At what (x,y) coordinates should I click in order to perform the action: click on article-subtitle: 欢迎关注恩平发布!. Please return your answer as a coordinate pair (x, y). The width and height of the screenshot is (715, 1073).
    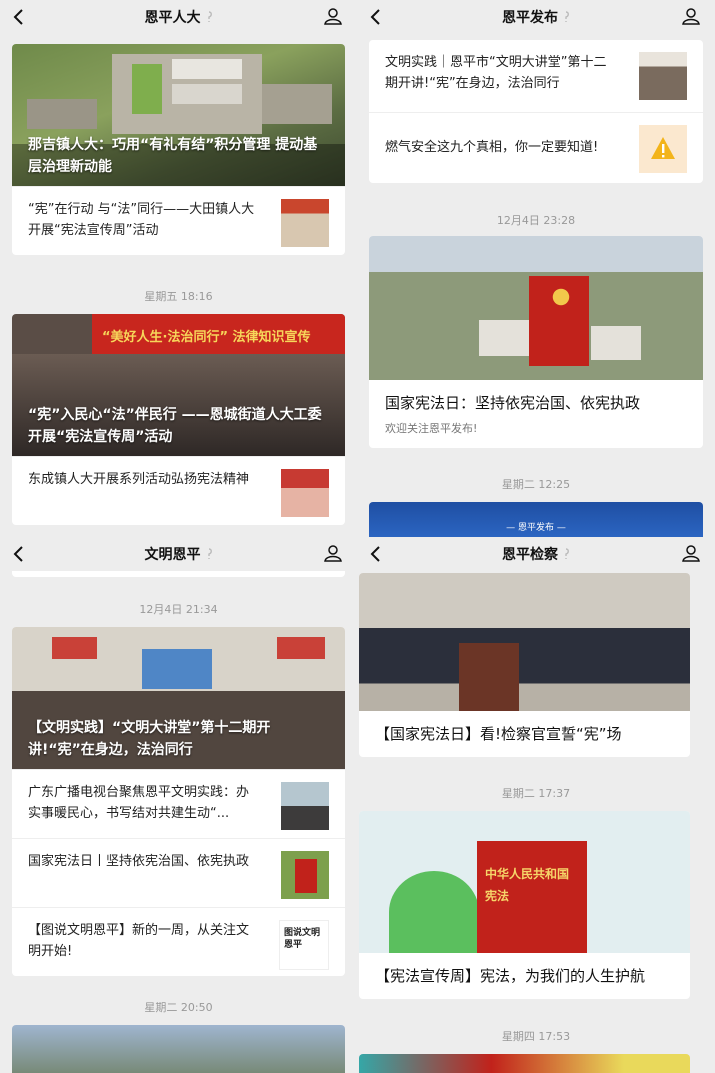
    Looking at the image, I should click on (431, 428).